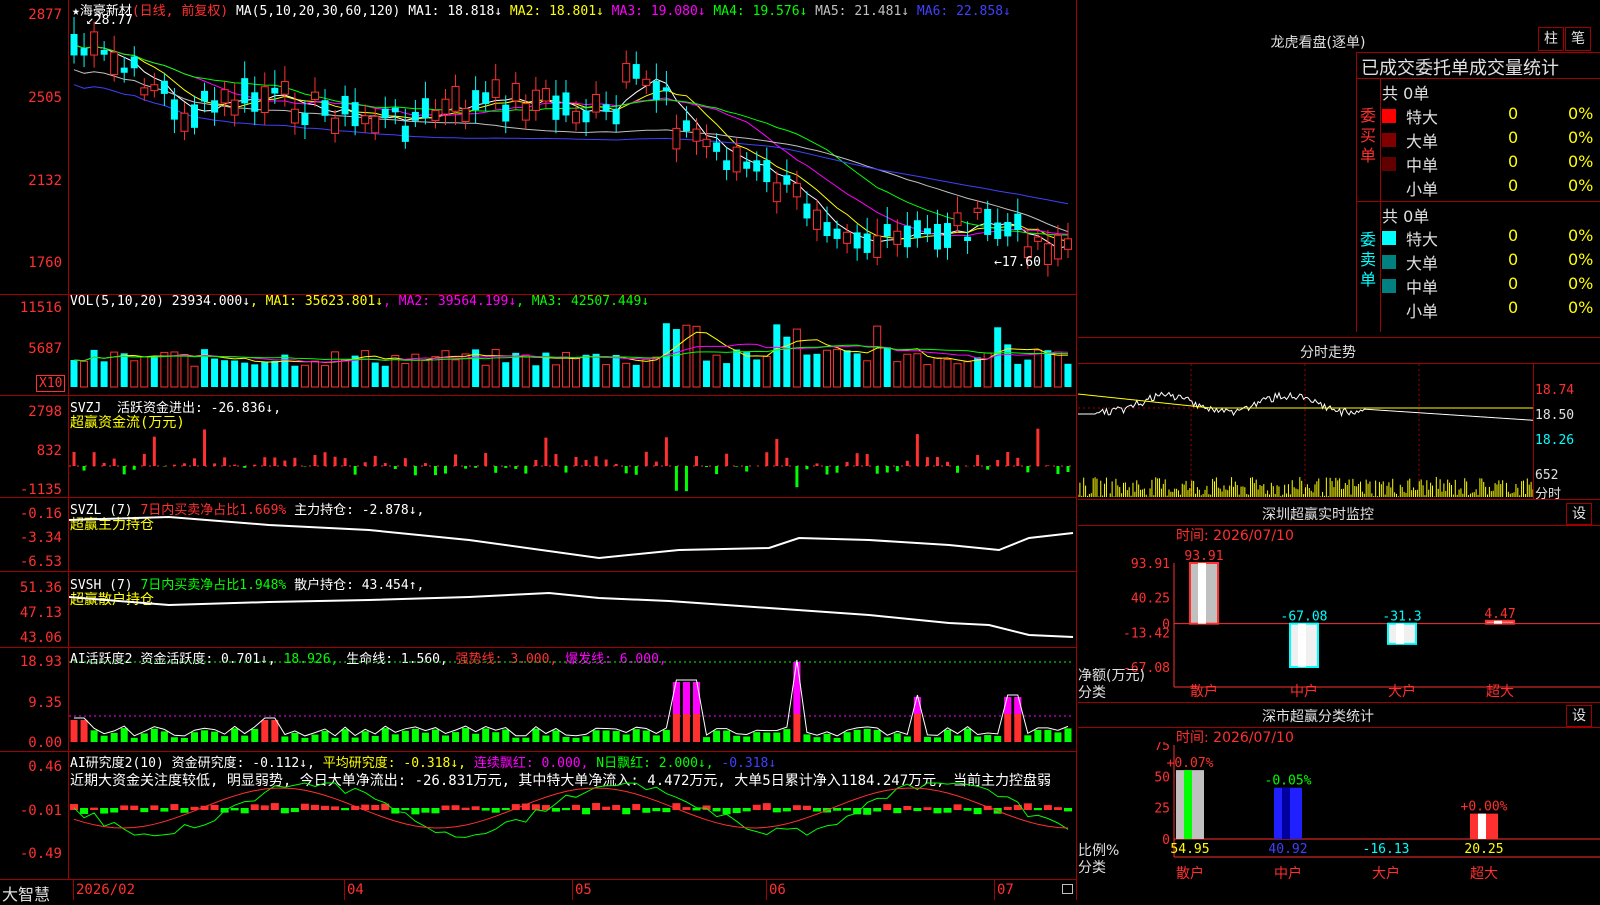 The image size is (1600, 905). I want to click on time-label: 2026/02, so click(106, 890).